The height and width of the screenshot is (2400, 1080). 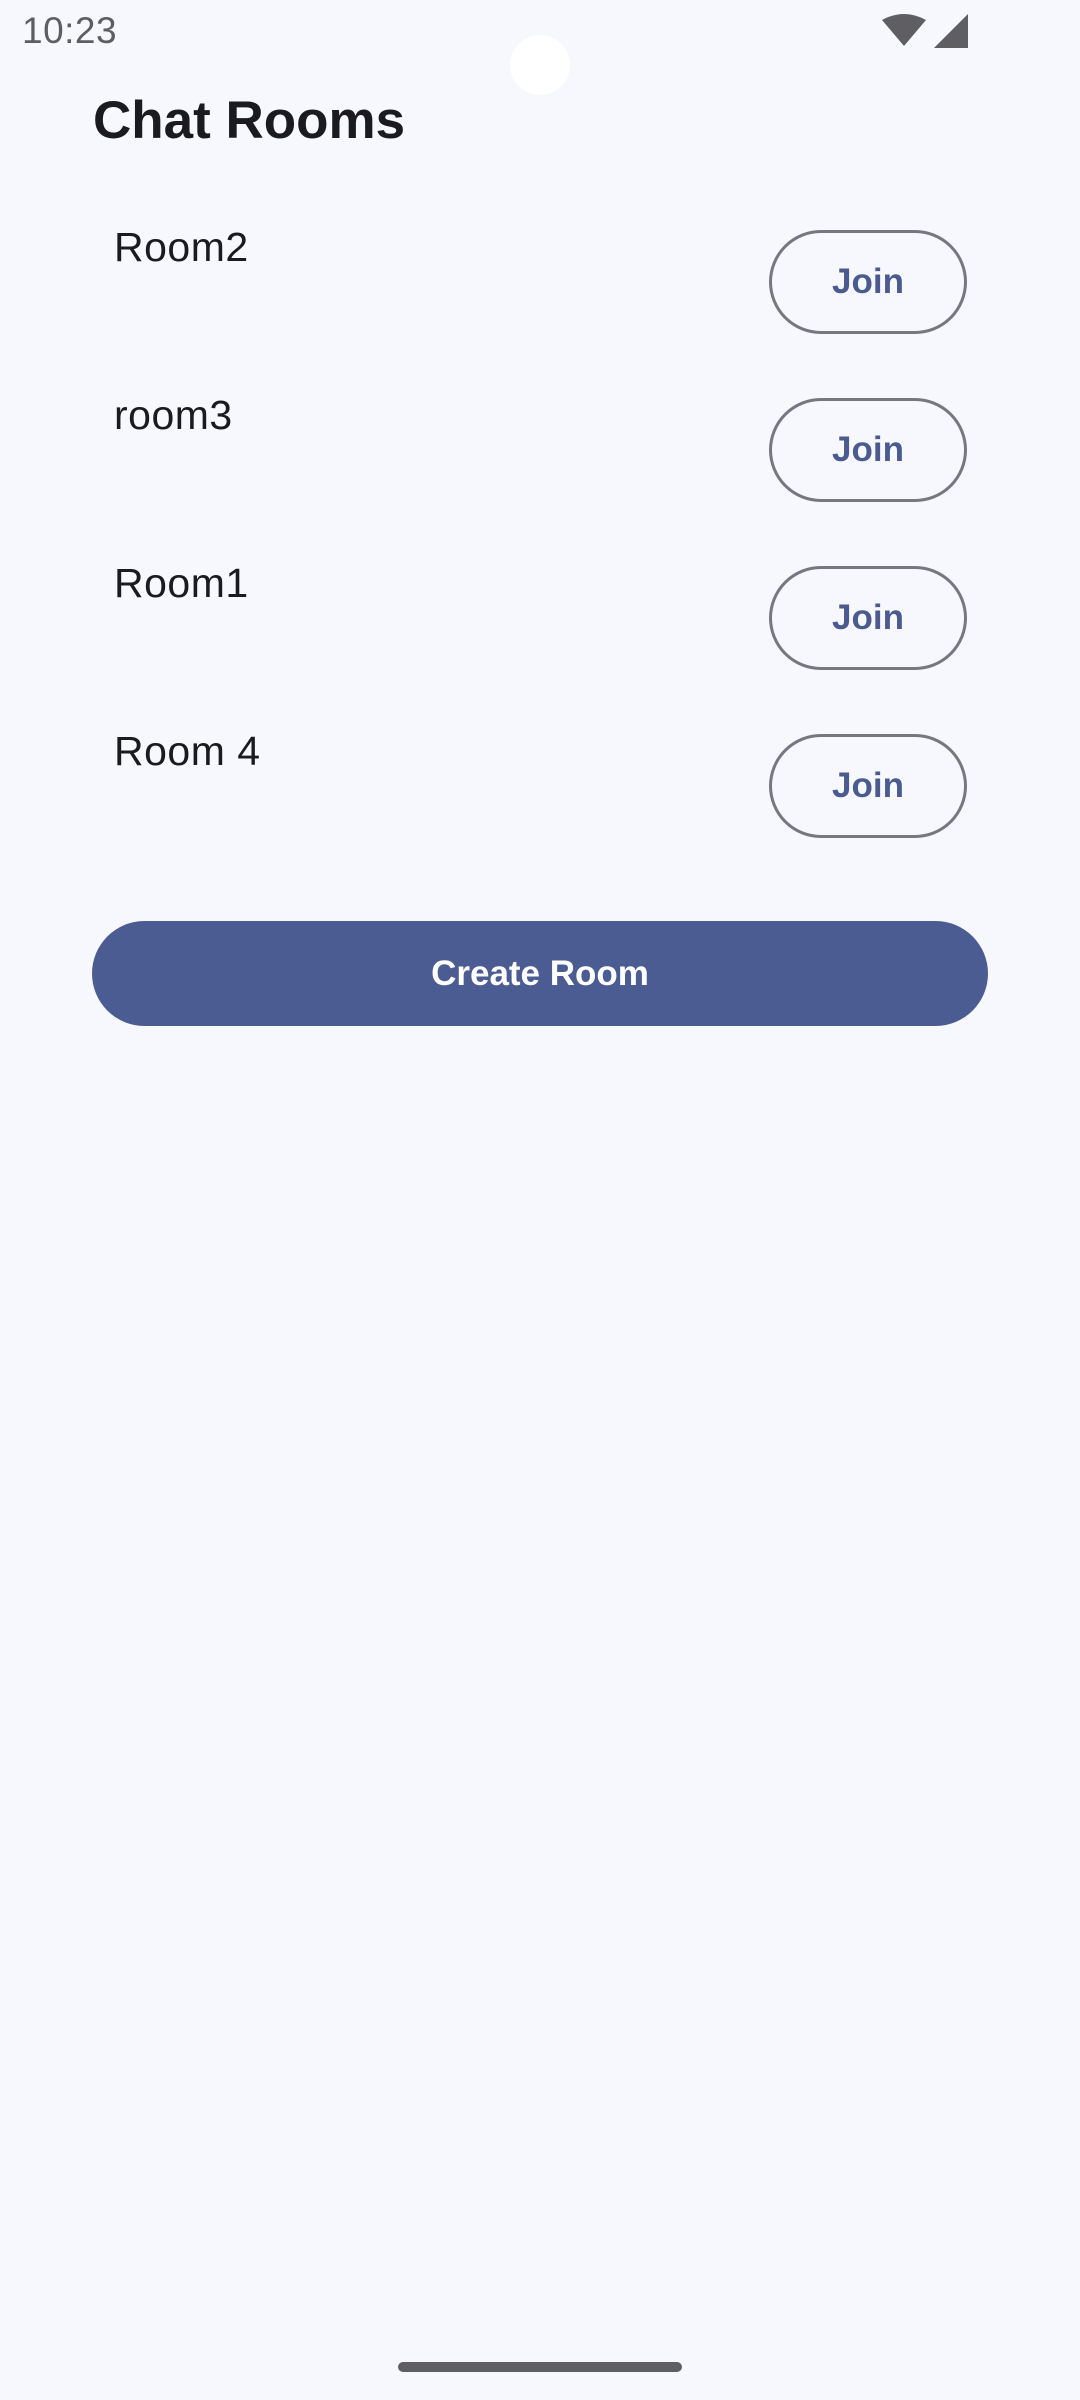 I want to click on status-time: 10:23, so click(x=70, y=30).